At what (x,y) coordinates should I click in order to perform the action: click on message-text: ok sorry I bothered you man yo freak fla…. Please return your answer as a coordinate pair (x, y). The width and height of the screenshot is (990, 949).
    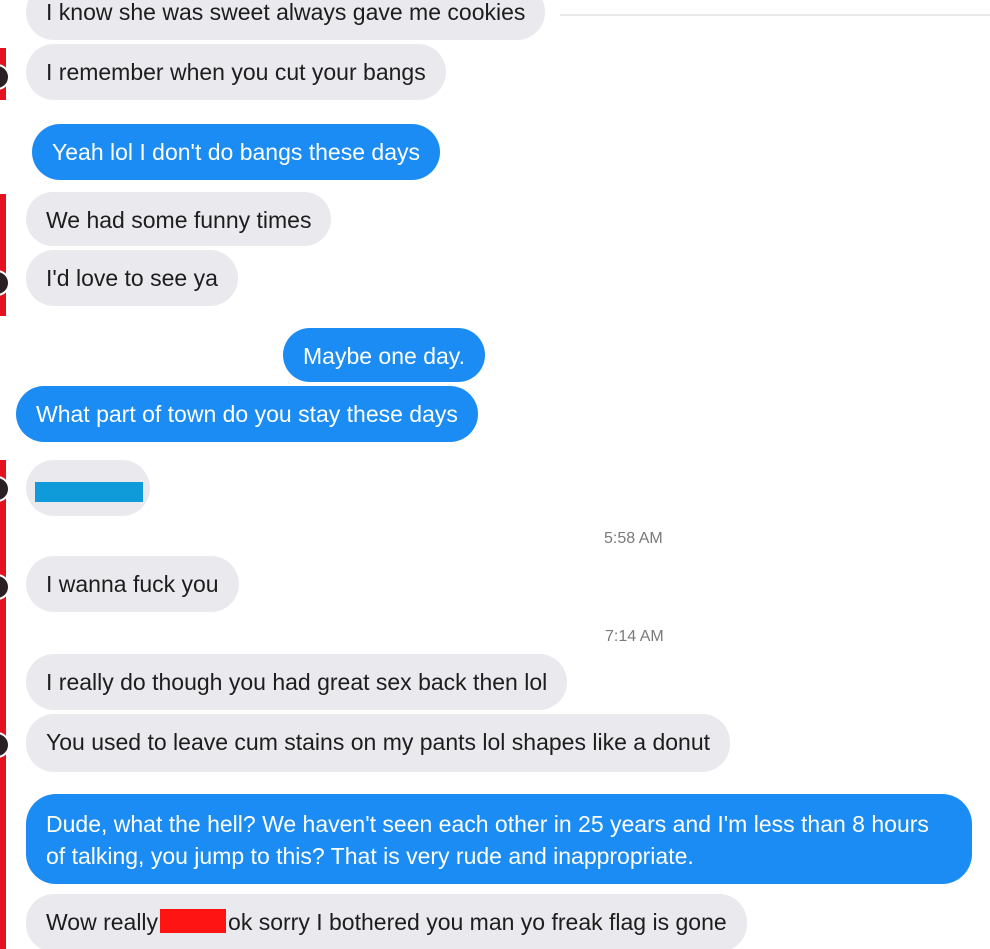
    Looking at the image, I should click on (477, 922).